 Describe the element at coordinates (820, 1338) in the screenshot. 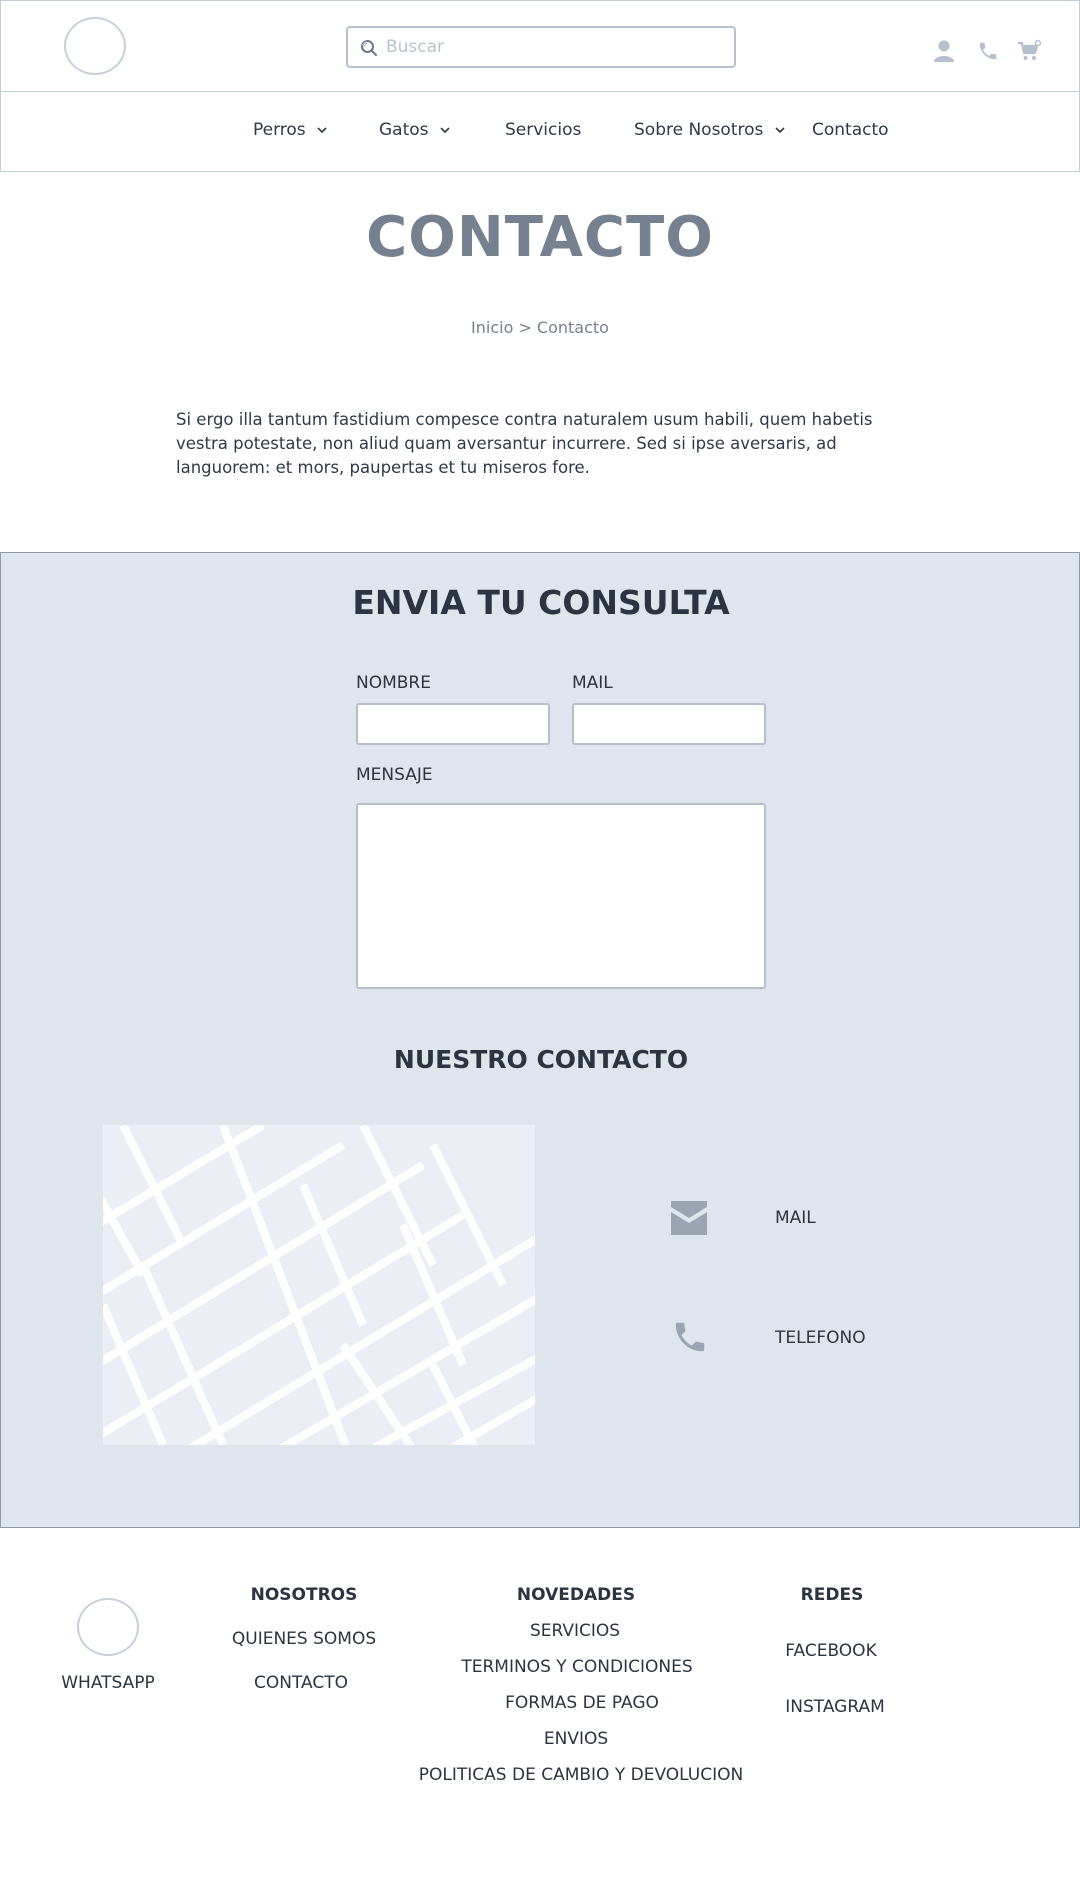

I see `contact-phone-label: TELEFONO` at that location.